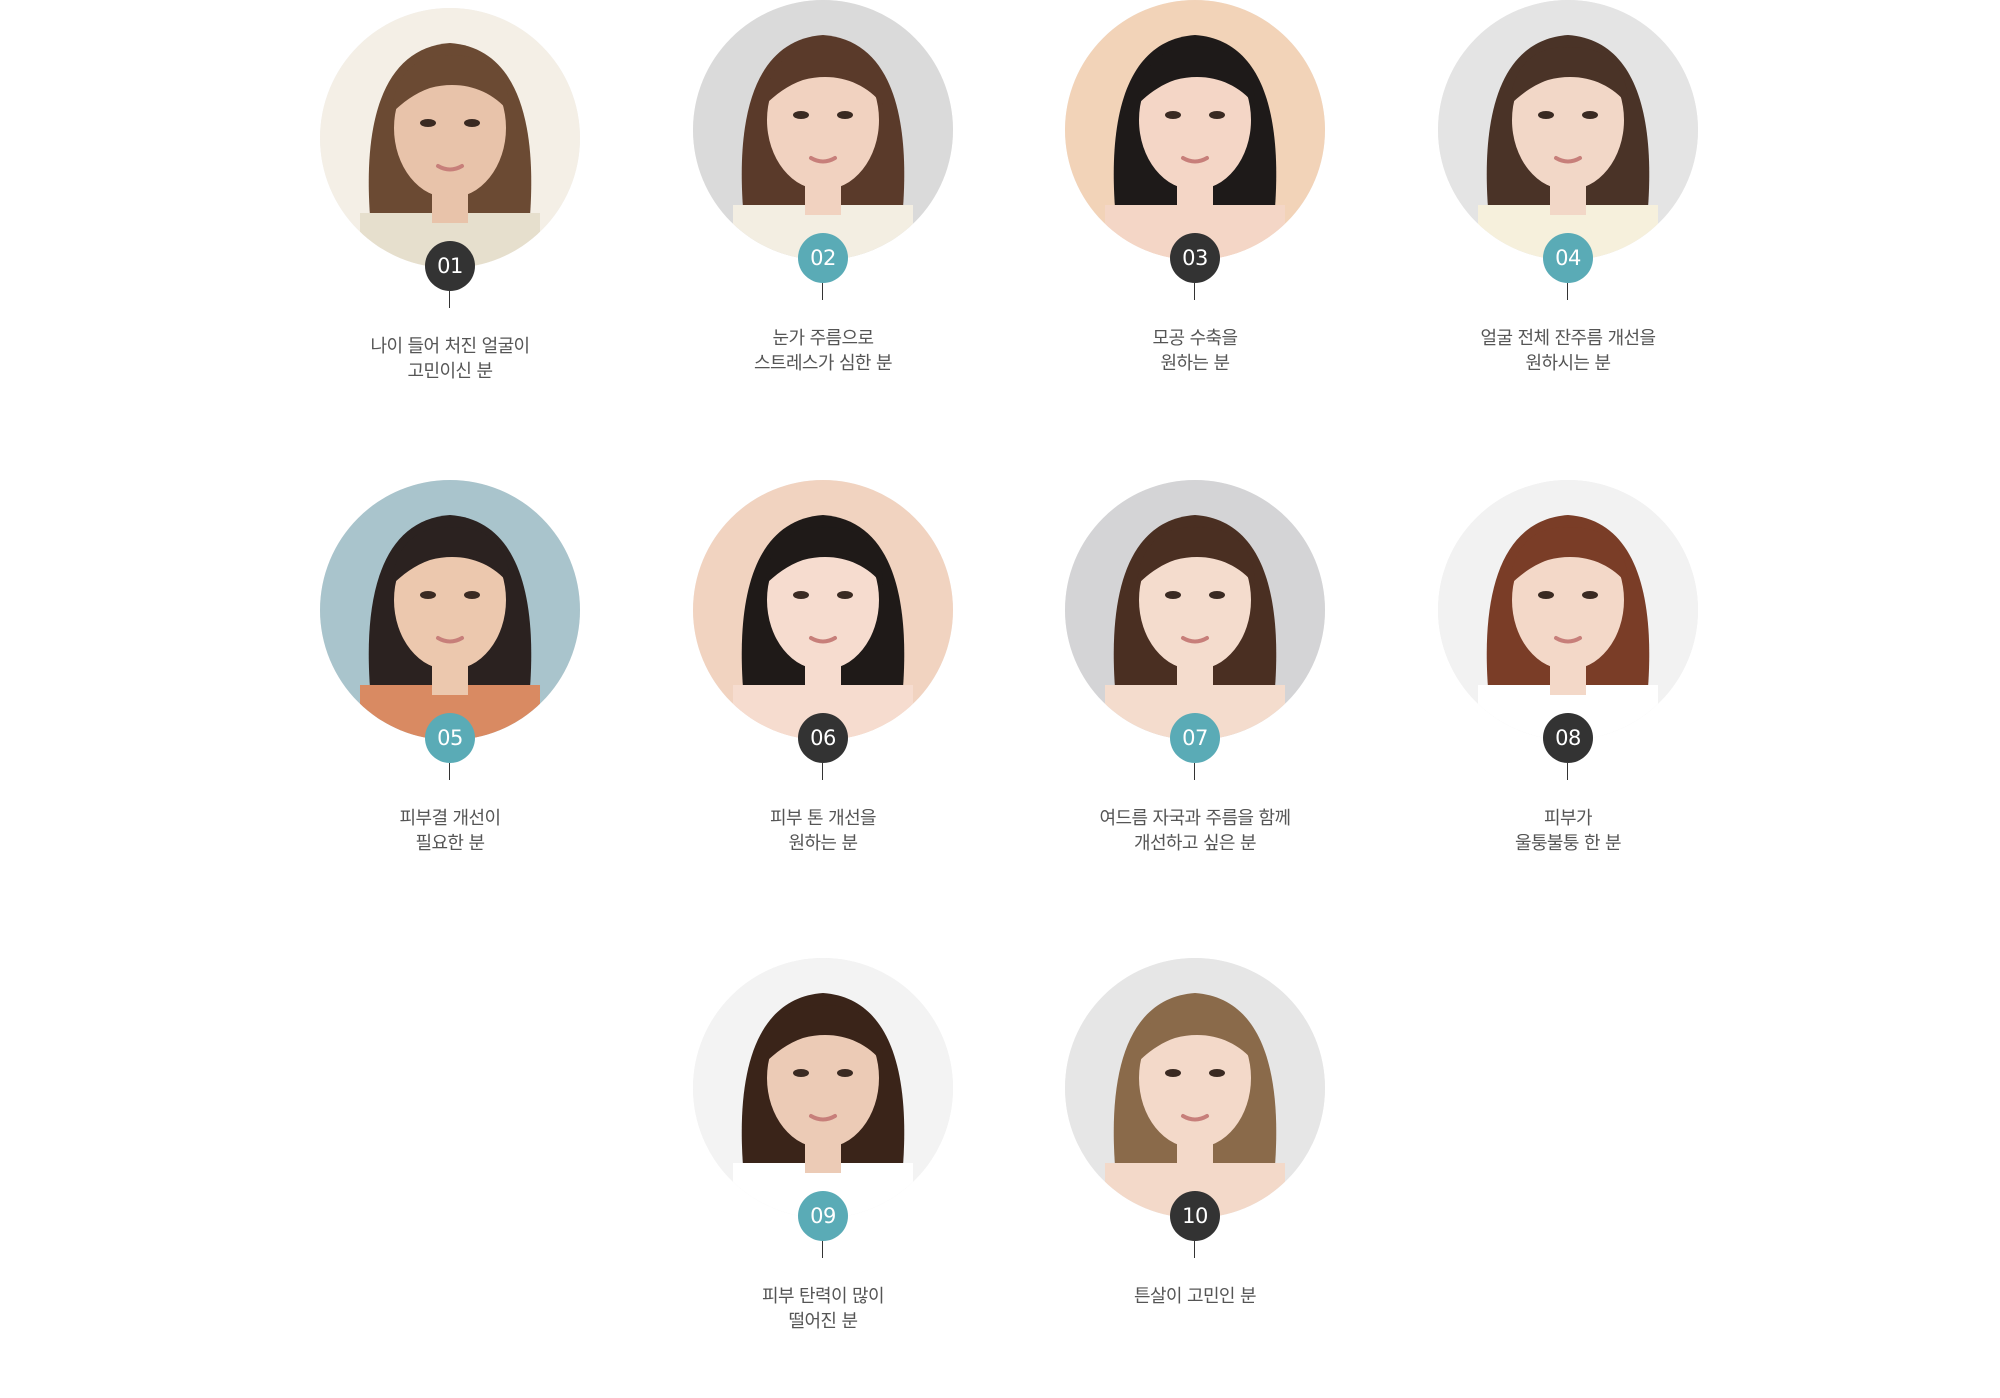 The height and width of the screenshot is (1398, 2000). What do you see at coordinates (823, 818) in the screenshot?
I see `label-line-1: 피부 톤 개선을` at bounding box center [823, 818].